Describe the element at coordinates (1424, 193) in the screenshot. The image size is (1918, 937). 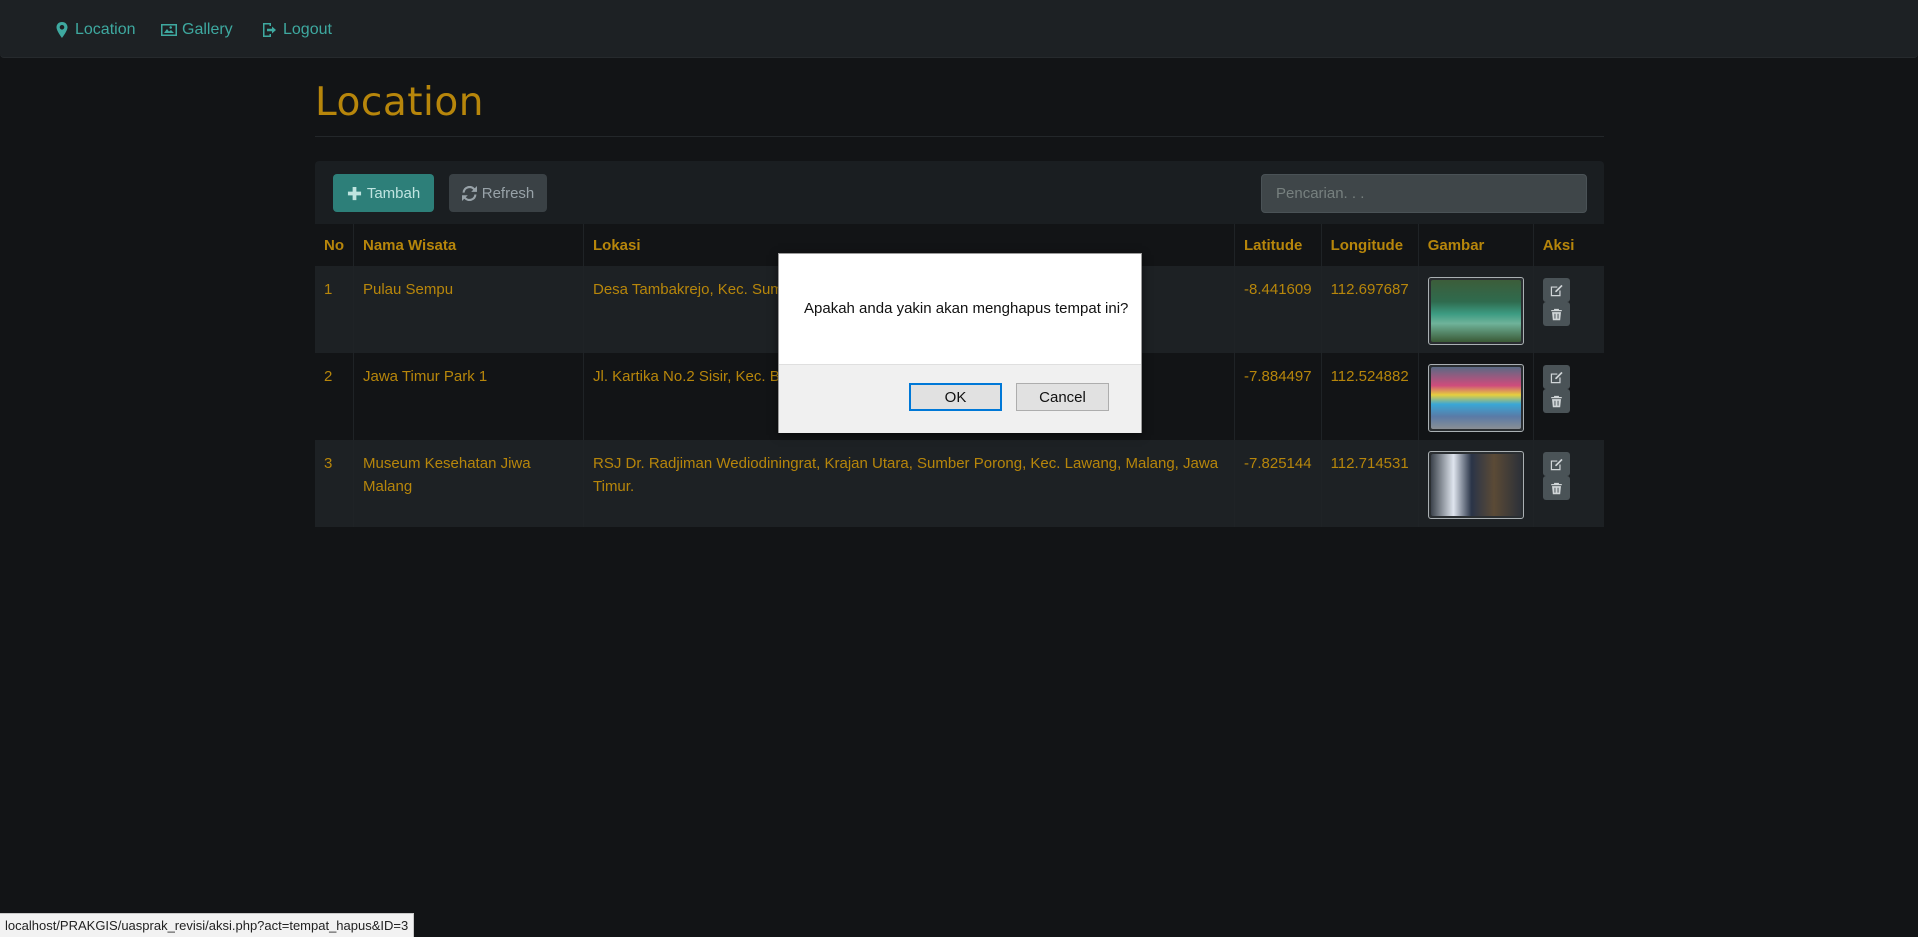
I see `search-input` at that location.